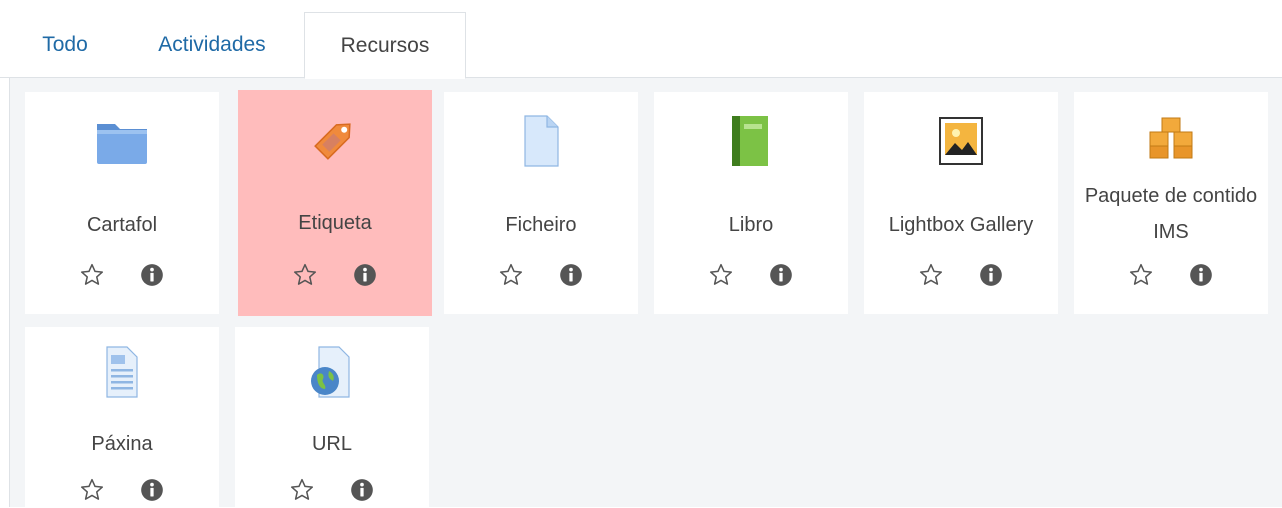  I want to click on resource-label: Libro, so click(751, 225).